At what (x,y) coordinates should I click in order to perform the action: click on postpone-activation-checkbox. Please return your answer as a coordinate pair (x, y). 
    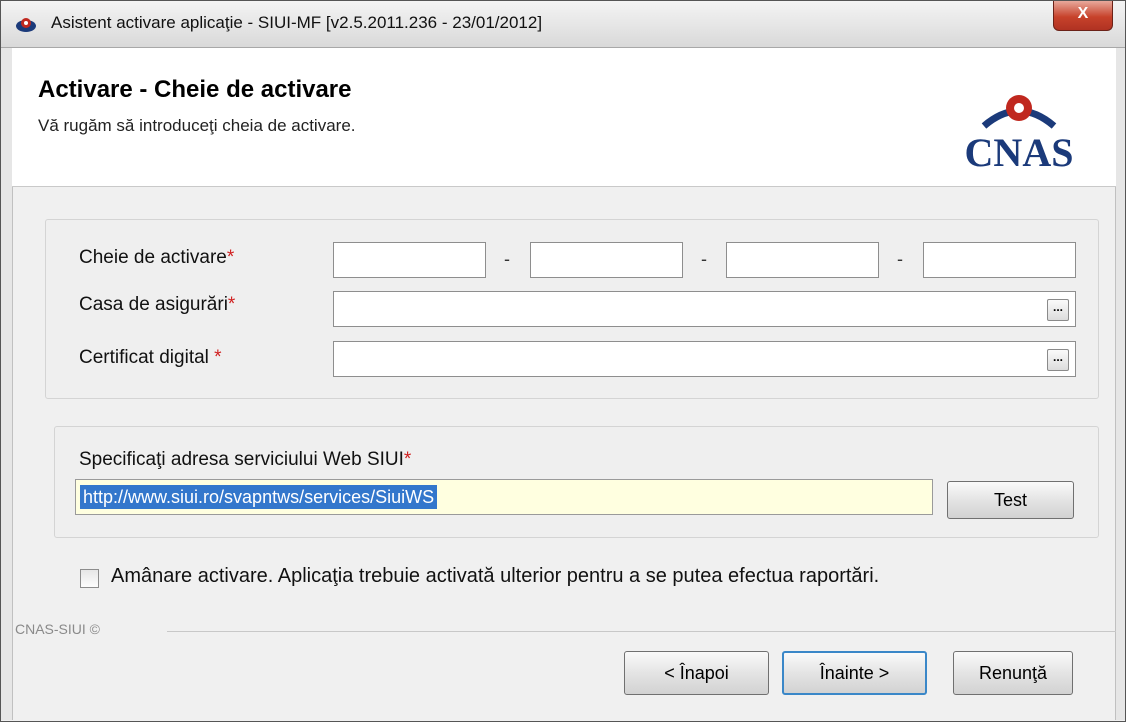
    Looking at the image, I should click on (89, 578).